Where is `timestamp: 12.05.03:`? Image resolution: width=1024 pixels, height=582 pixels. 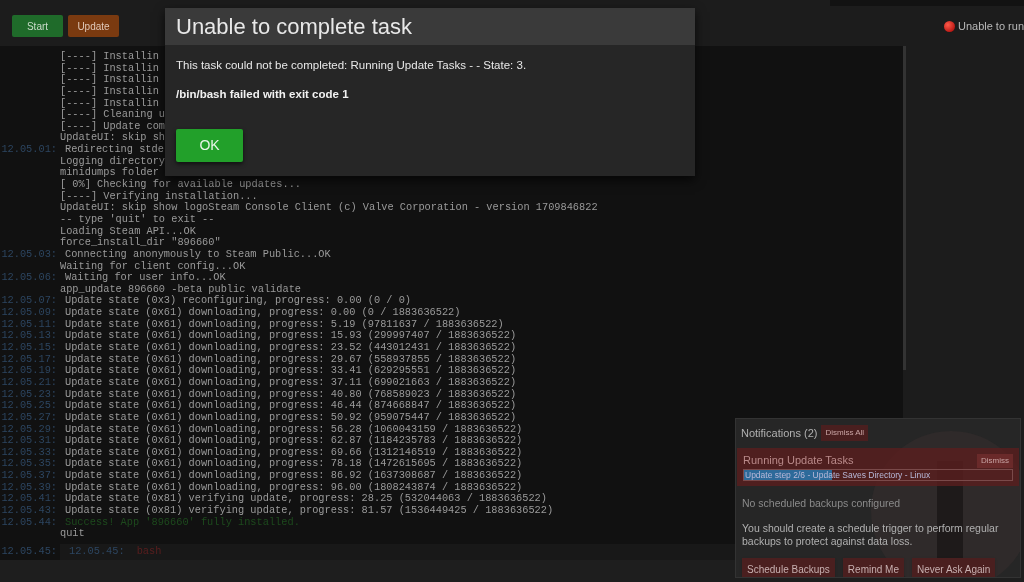
timestamp: 12.05.03: is located at coordinates (29, 253).